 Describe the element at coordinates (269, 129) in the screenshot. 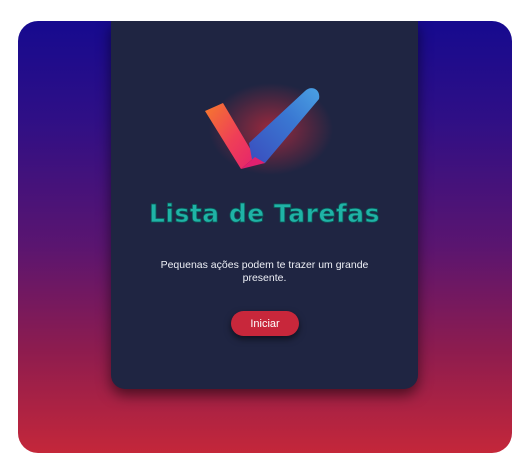

I see `checkmark-icon` at that location.